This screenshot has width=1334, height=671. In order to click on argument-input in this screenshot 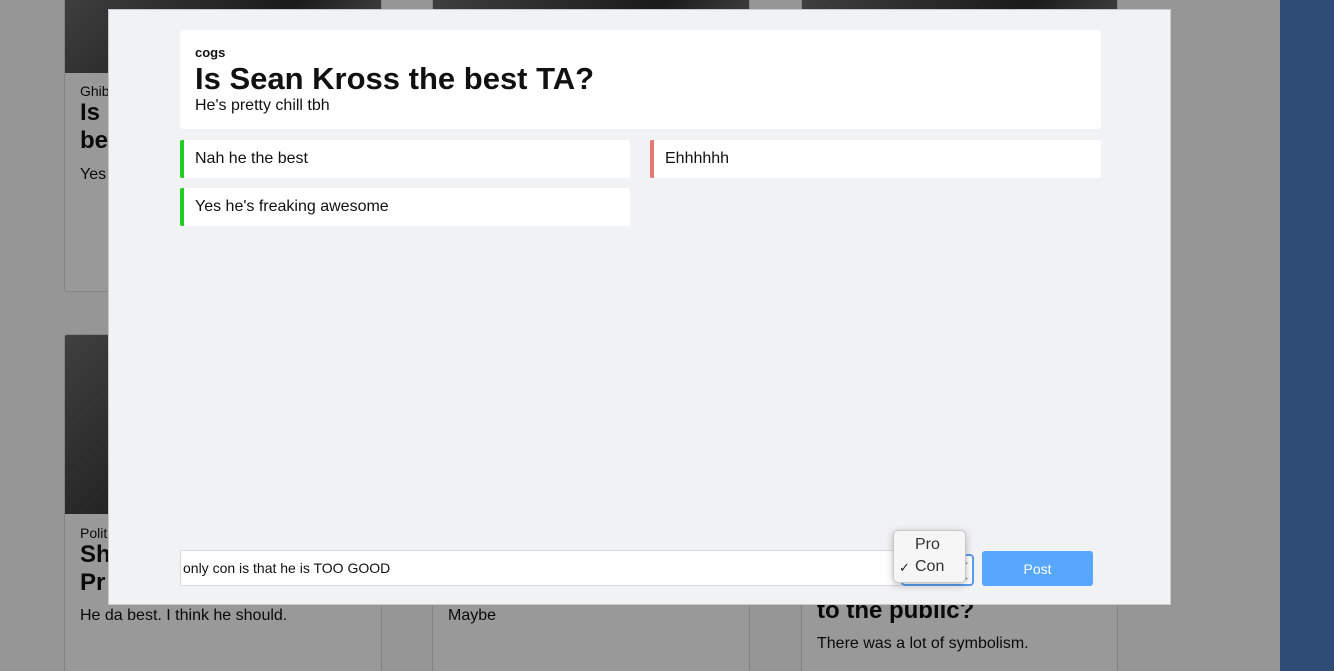, I will do `click(541, 568)`.